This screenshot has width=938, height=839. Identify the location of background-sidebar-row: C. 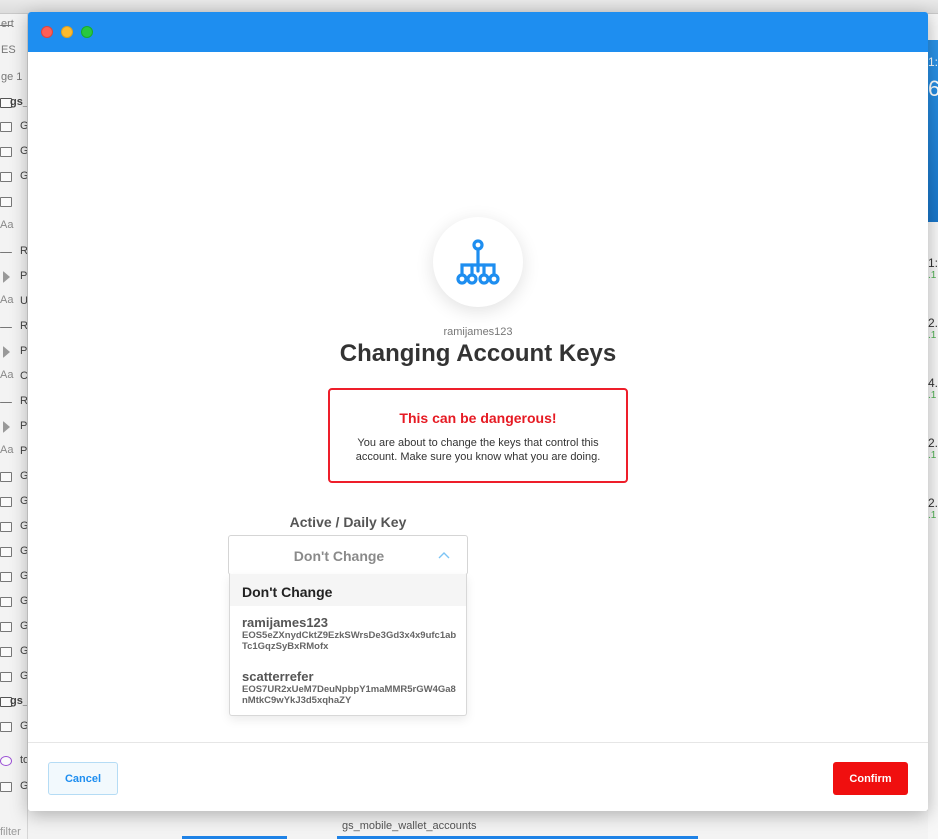
(14, 377).